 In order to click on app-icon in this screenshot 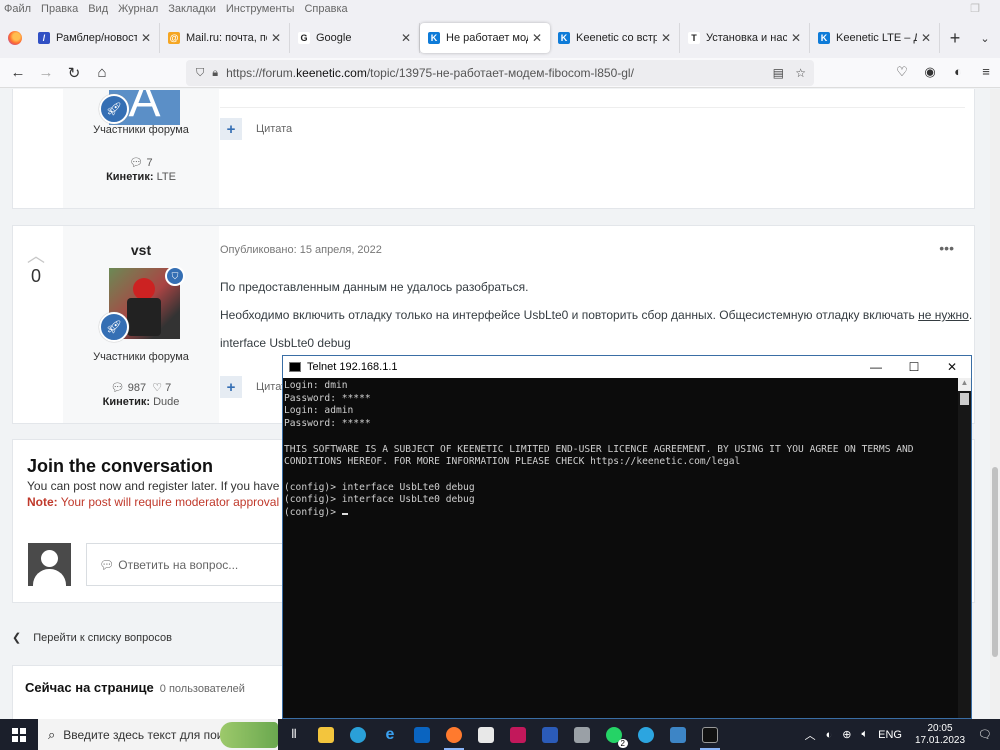, I will do `click(518, 734)`.